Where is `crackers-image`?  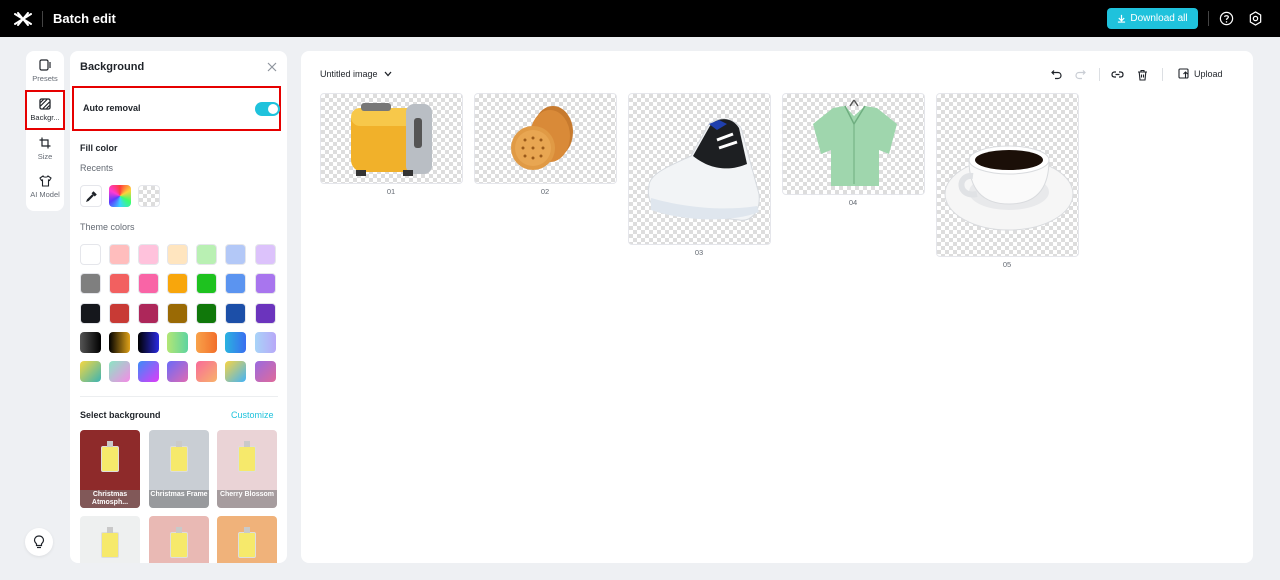 crackers-image is located at coordinates (542, 138).